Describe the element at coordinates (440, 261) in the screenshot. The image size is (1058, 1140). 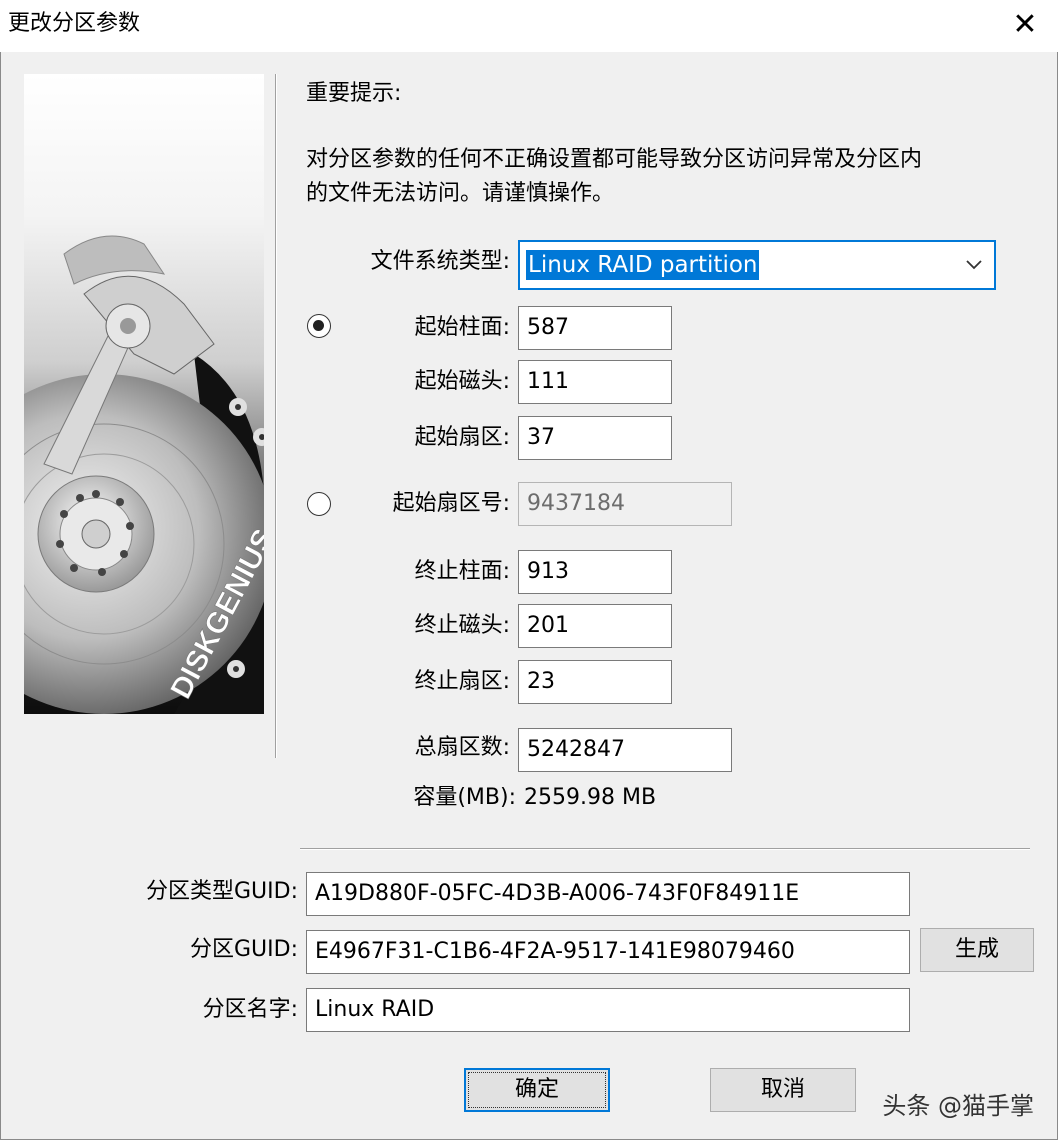
I see `fs-type-label: 文件系统类型:` at that location.